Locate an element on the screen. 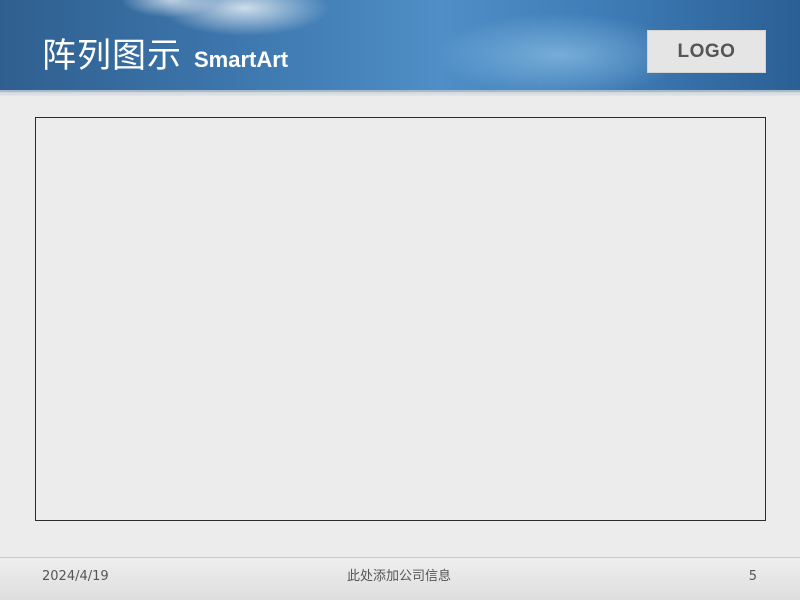 This screenshot has width=800, height=600. footer-company-info: 此处添加公司信息 is located at coordinates (399, 576).